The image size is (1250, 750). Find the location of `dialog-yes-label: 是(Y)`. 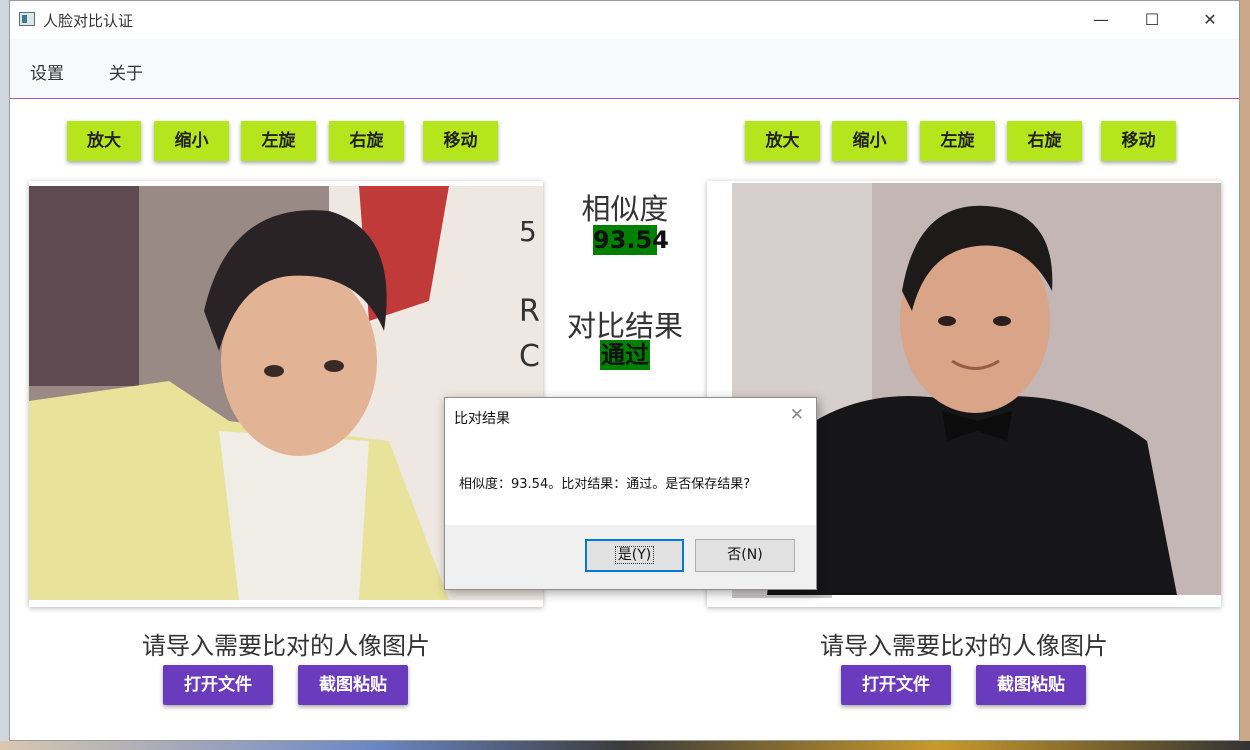

dialog-yes-label: 是(Y) is located at coordinates (634, 555).